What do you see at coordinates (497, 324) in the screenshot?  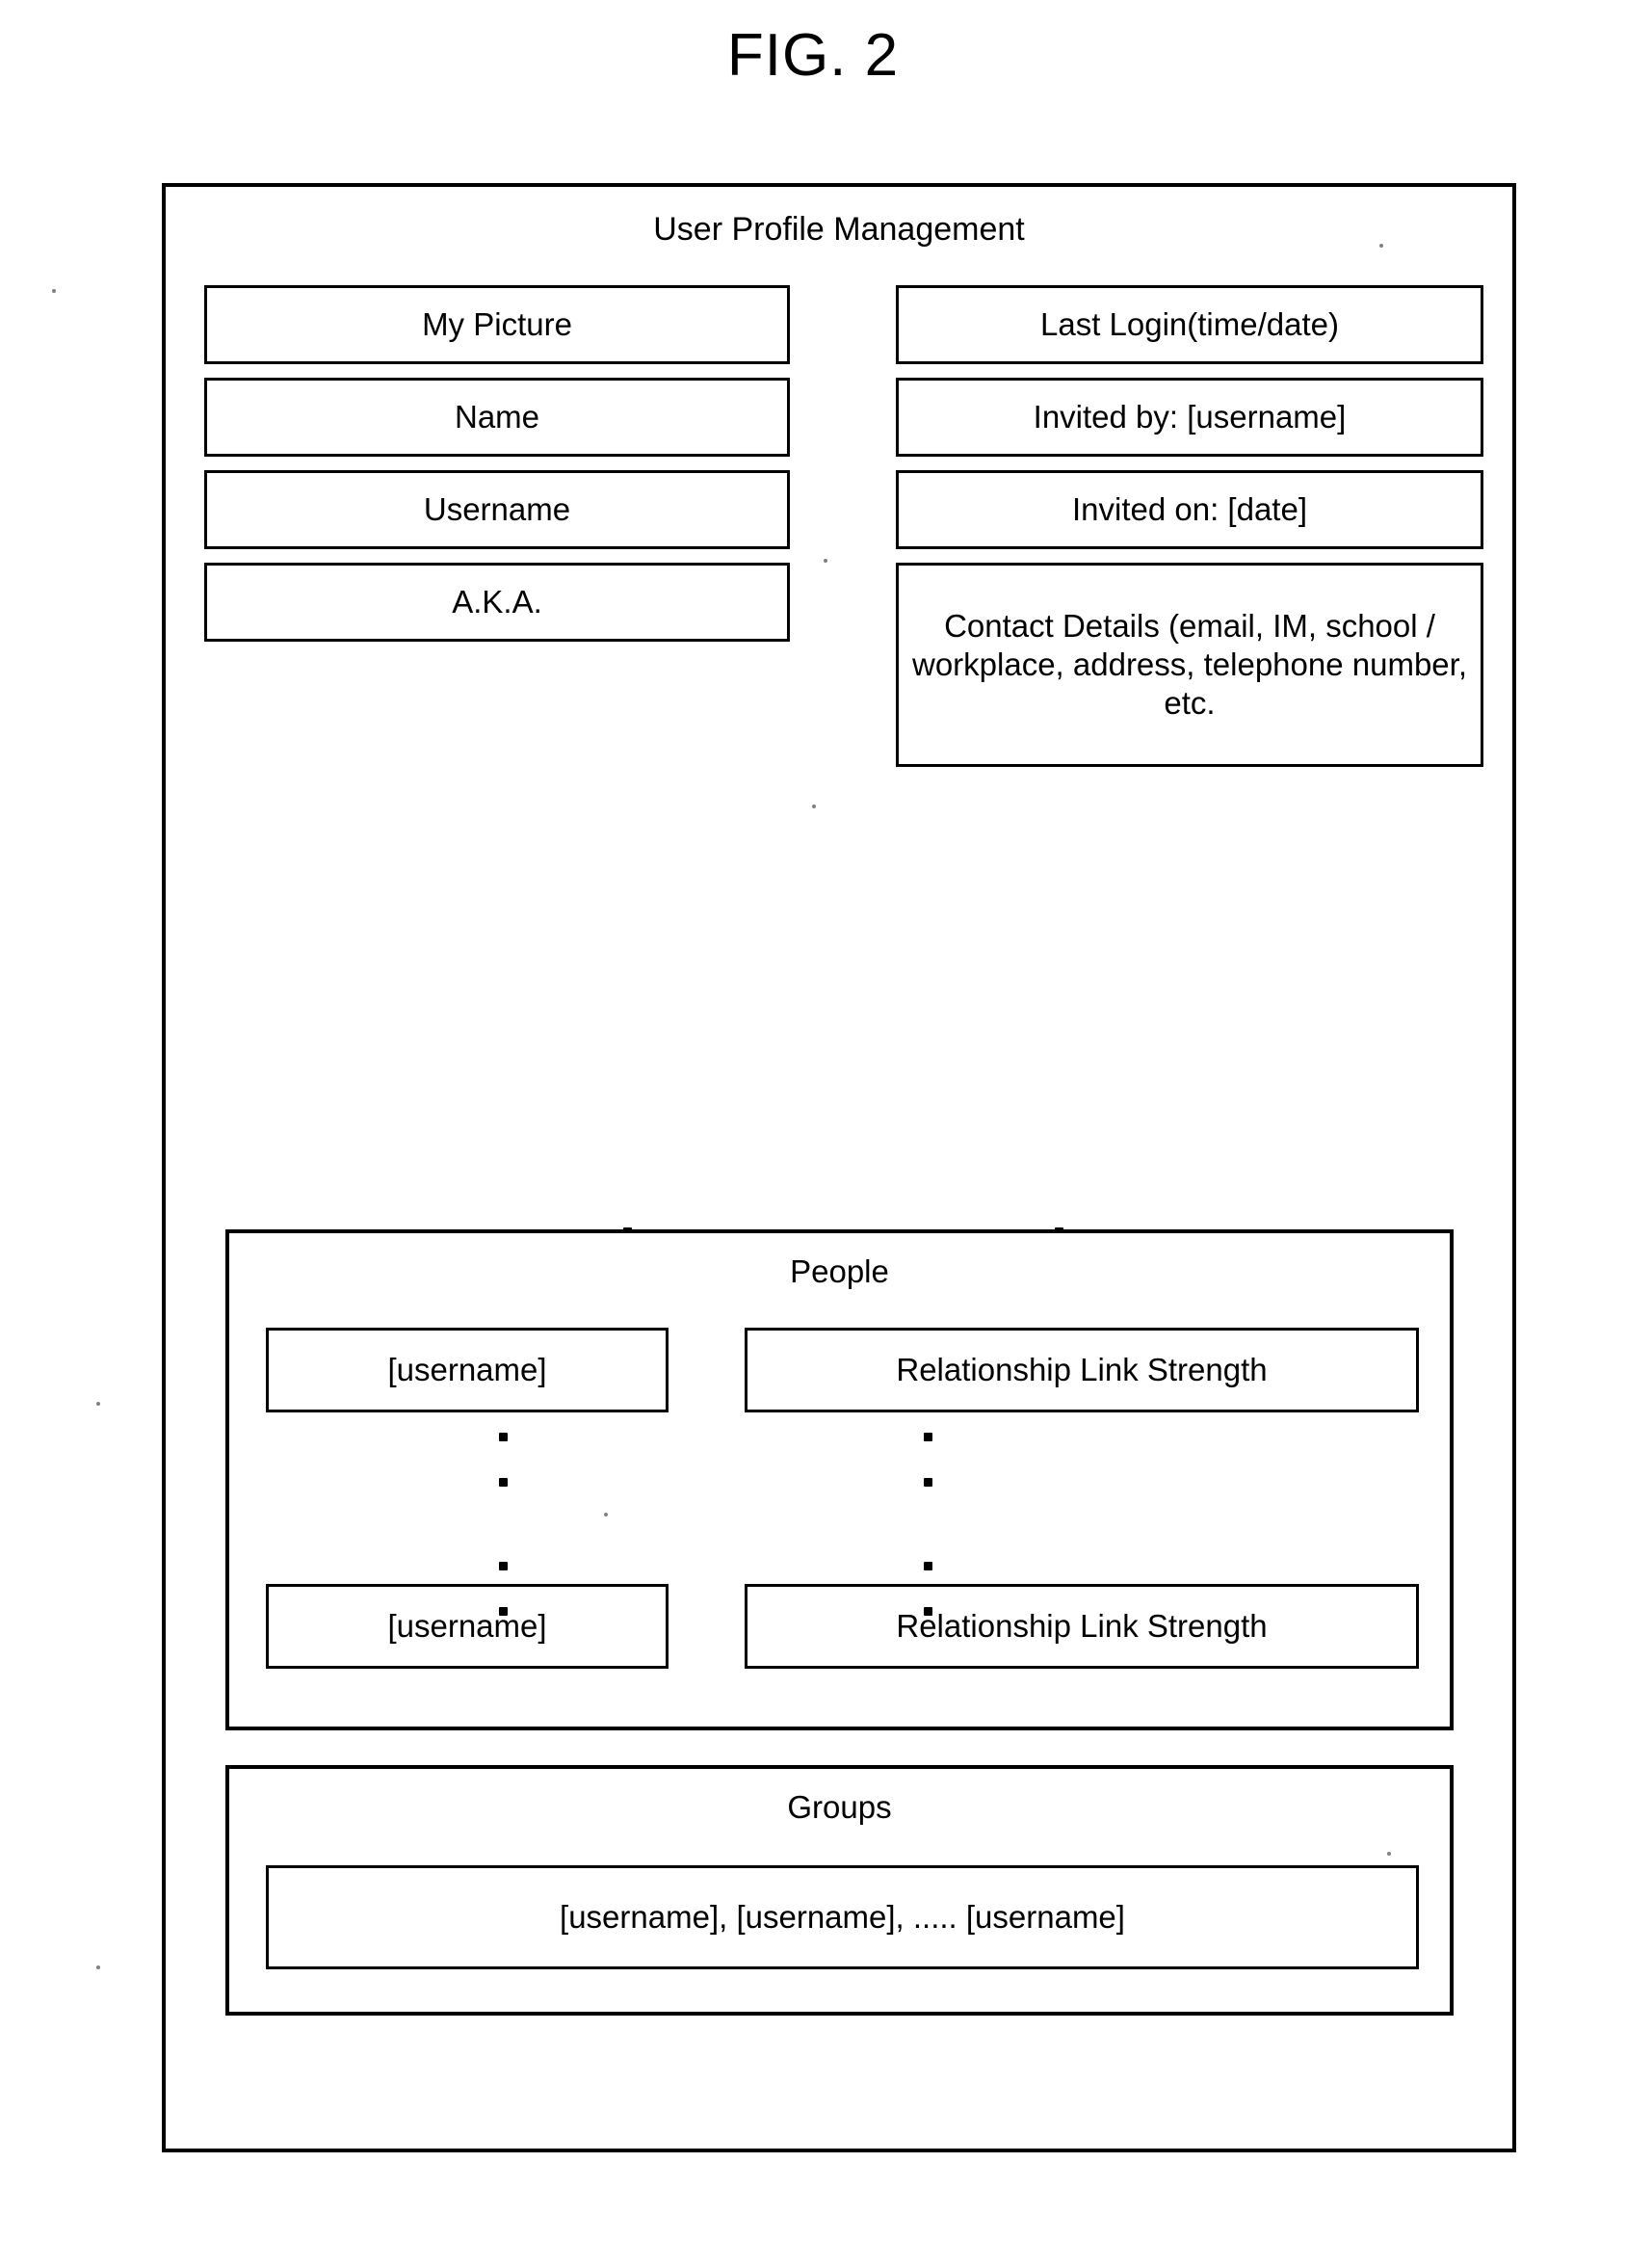 I see `field-my-picture: My Picture` at bounding box center [497, 324].